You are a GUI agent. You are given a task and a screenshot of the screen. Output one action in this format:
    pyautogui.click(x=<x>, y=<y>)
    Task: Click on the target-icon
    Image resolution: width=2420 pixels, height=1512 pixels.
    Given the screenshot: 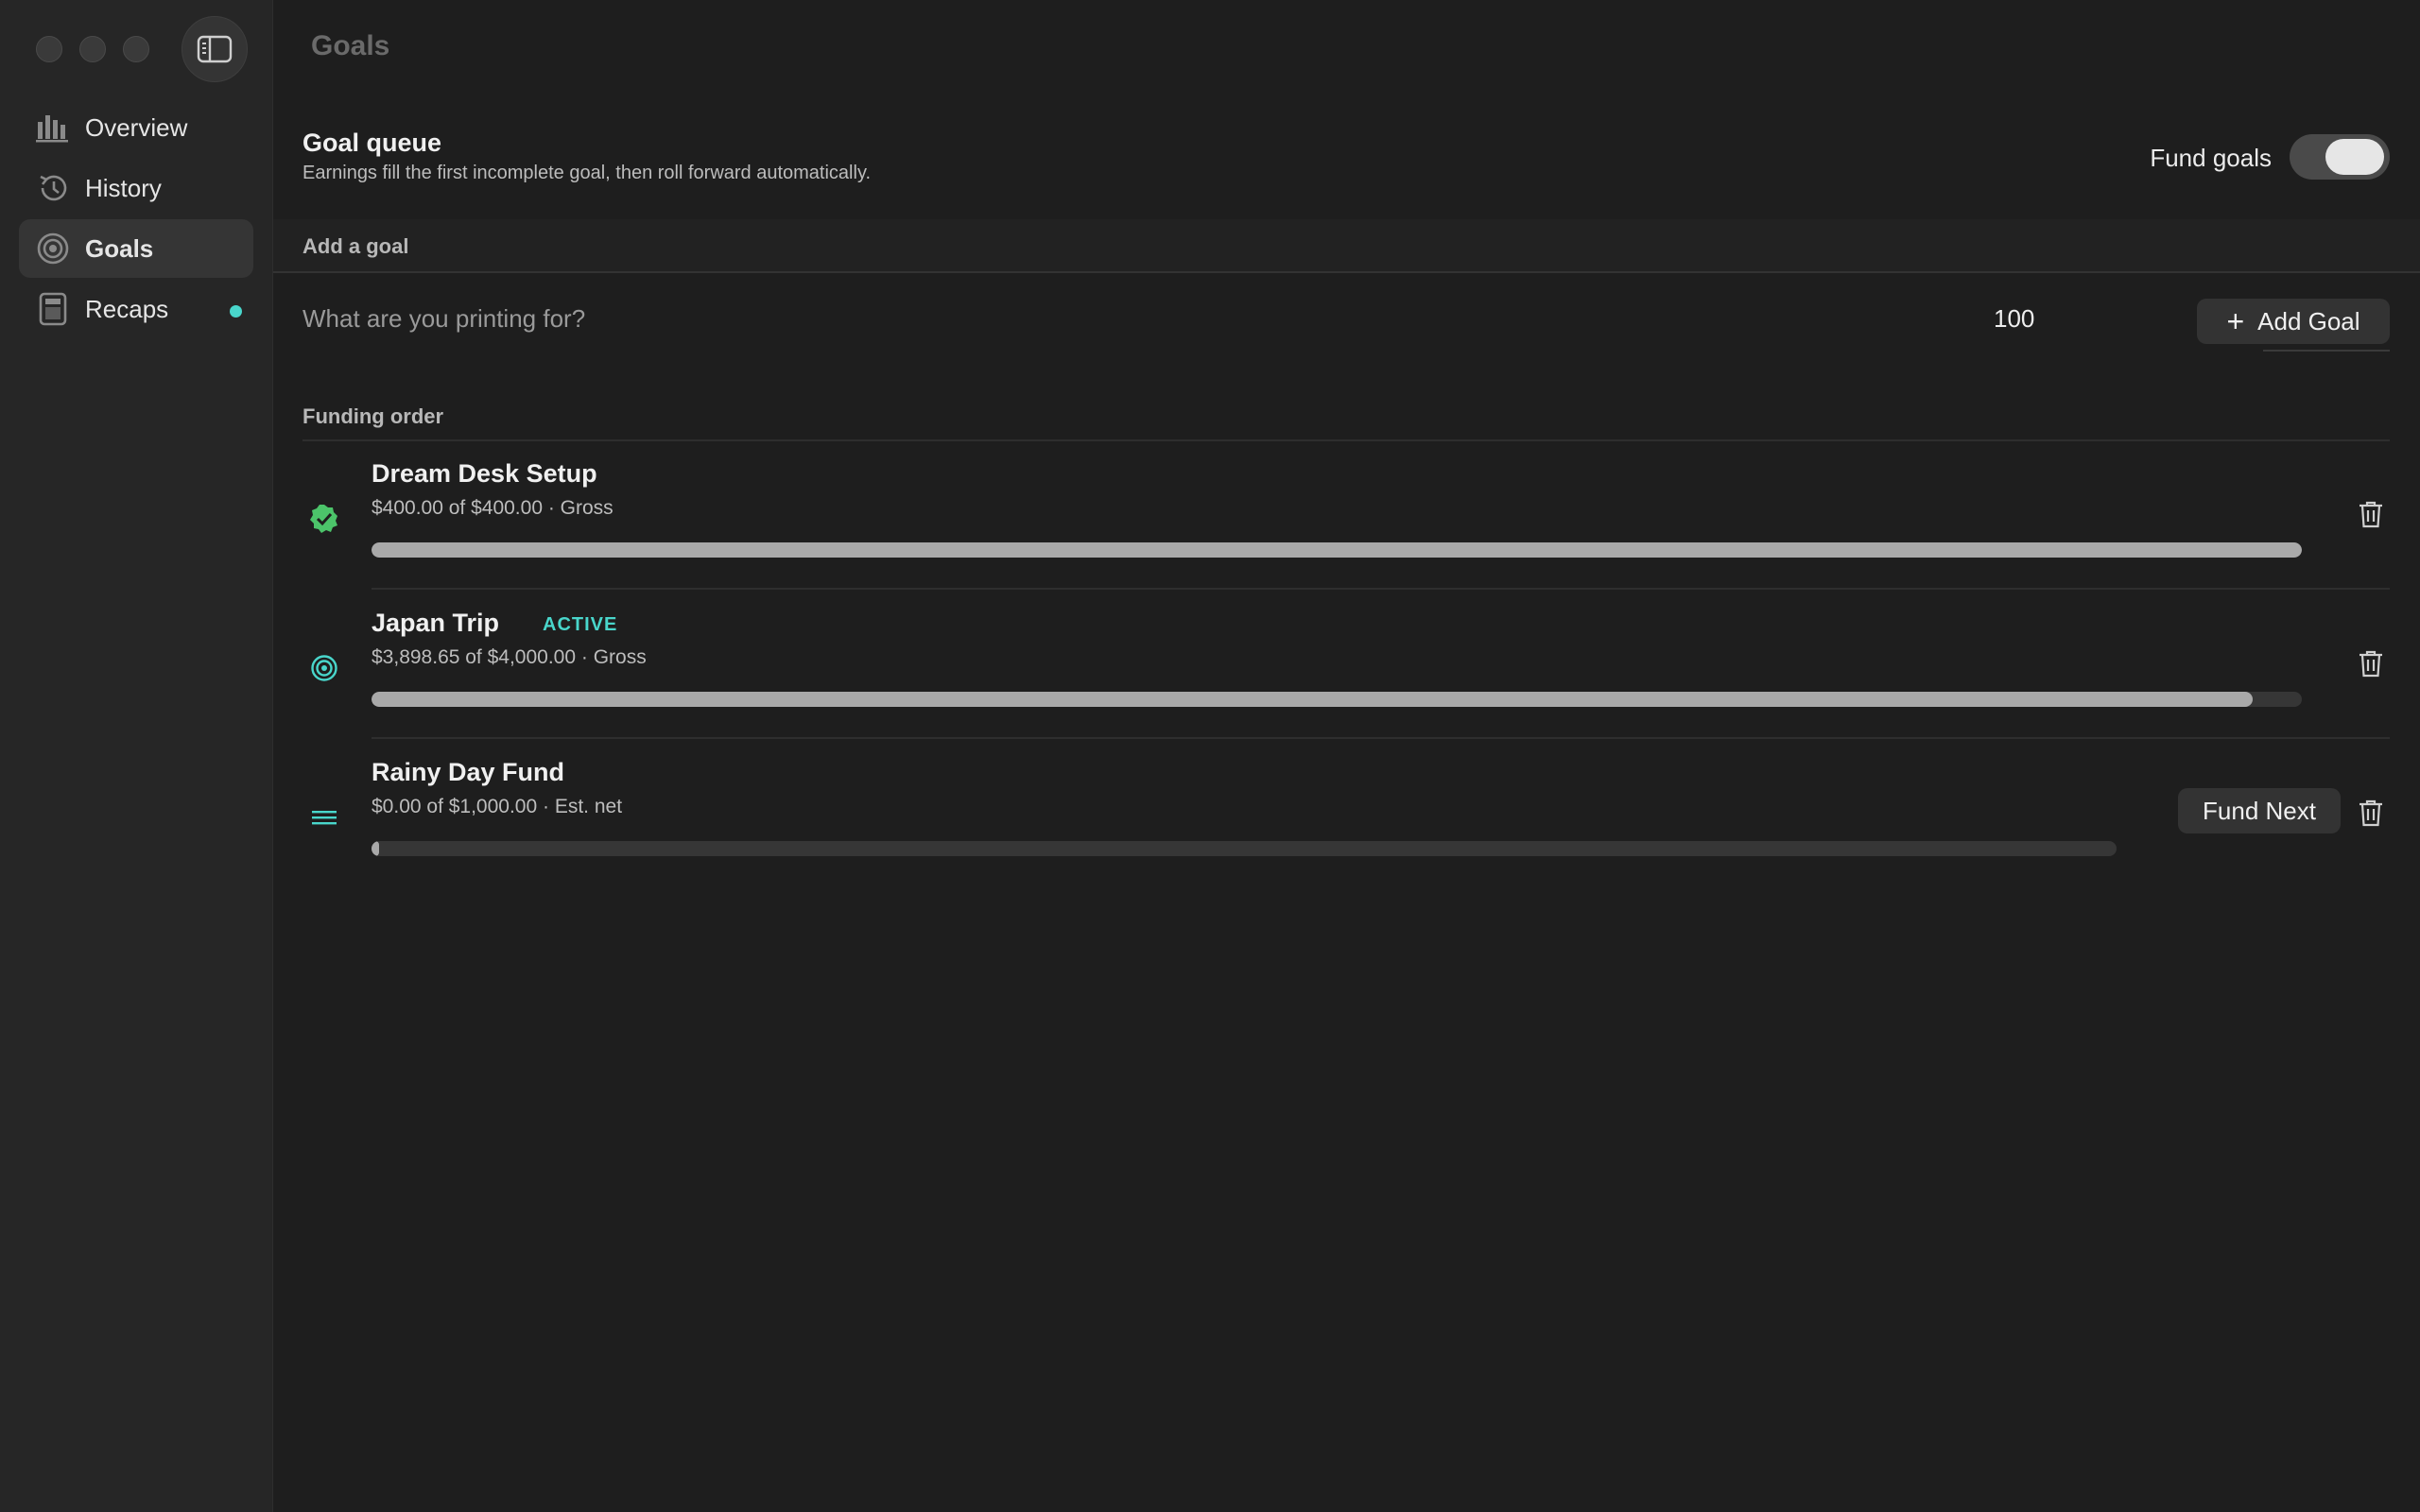 What is the action you would take?
    pyautogui.click(x=53, y=249)
    